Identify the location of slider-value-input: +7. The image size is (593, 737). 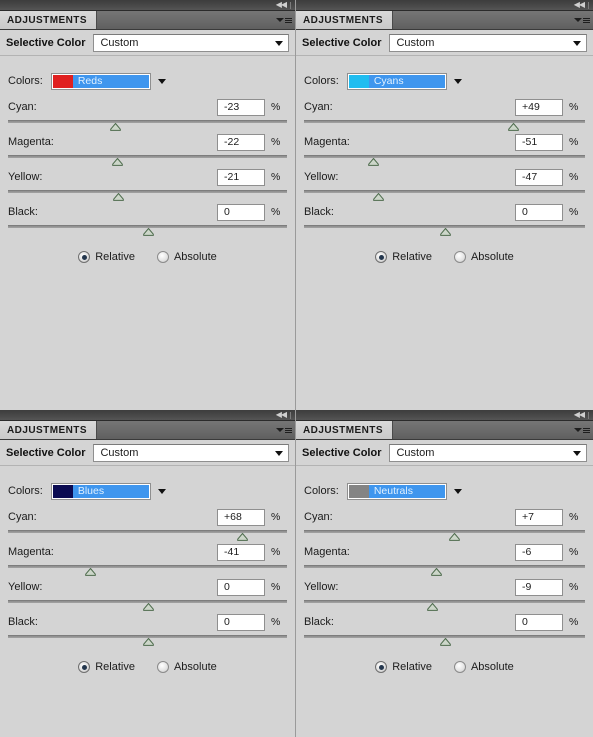
(539, 517).